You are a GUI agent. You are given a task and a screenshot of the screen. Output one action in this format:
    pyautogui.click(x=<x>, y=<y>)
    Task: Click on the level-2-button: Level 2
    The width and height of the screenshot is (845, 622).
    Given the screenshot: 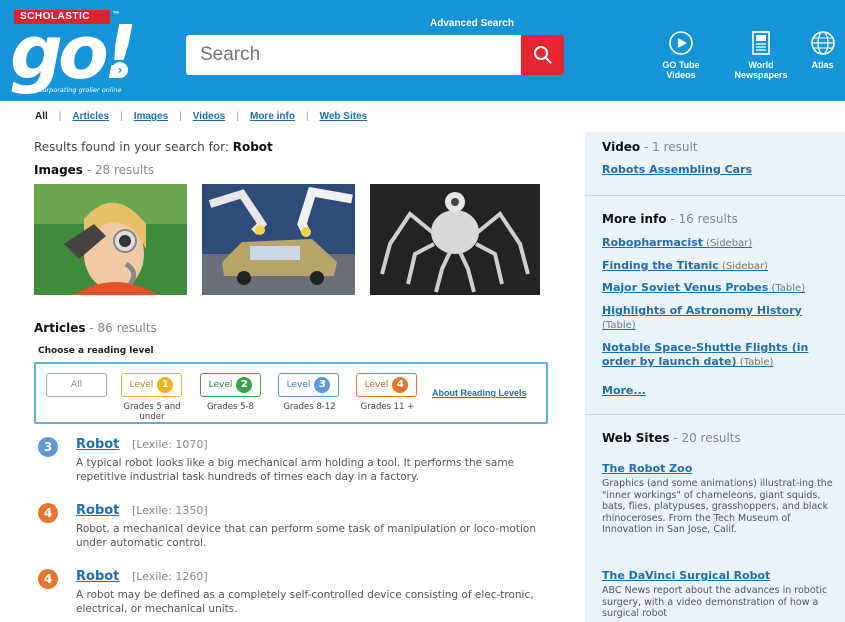 What is the action you would take?
    pyautogui.click(x=230, y=385)
    